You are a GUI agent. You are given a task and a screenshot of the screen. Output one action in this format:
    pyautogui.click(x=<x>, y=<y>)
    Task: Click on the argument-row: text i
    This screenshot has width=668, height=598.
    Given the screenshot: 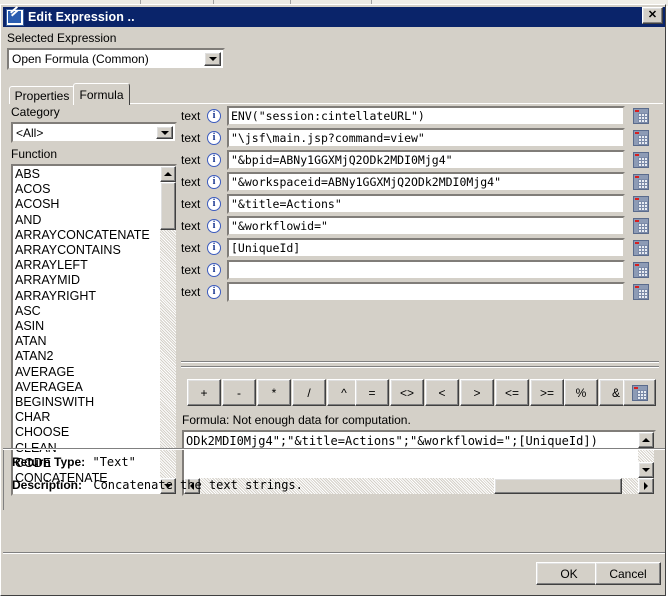 What is the action you would take?
    pyautogui.click(x=415, y=292)
    